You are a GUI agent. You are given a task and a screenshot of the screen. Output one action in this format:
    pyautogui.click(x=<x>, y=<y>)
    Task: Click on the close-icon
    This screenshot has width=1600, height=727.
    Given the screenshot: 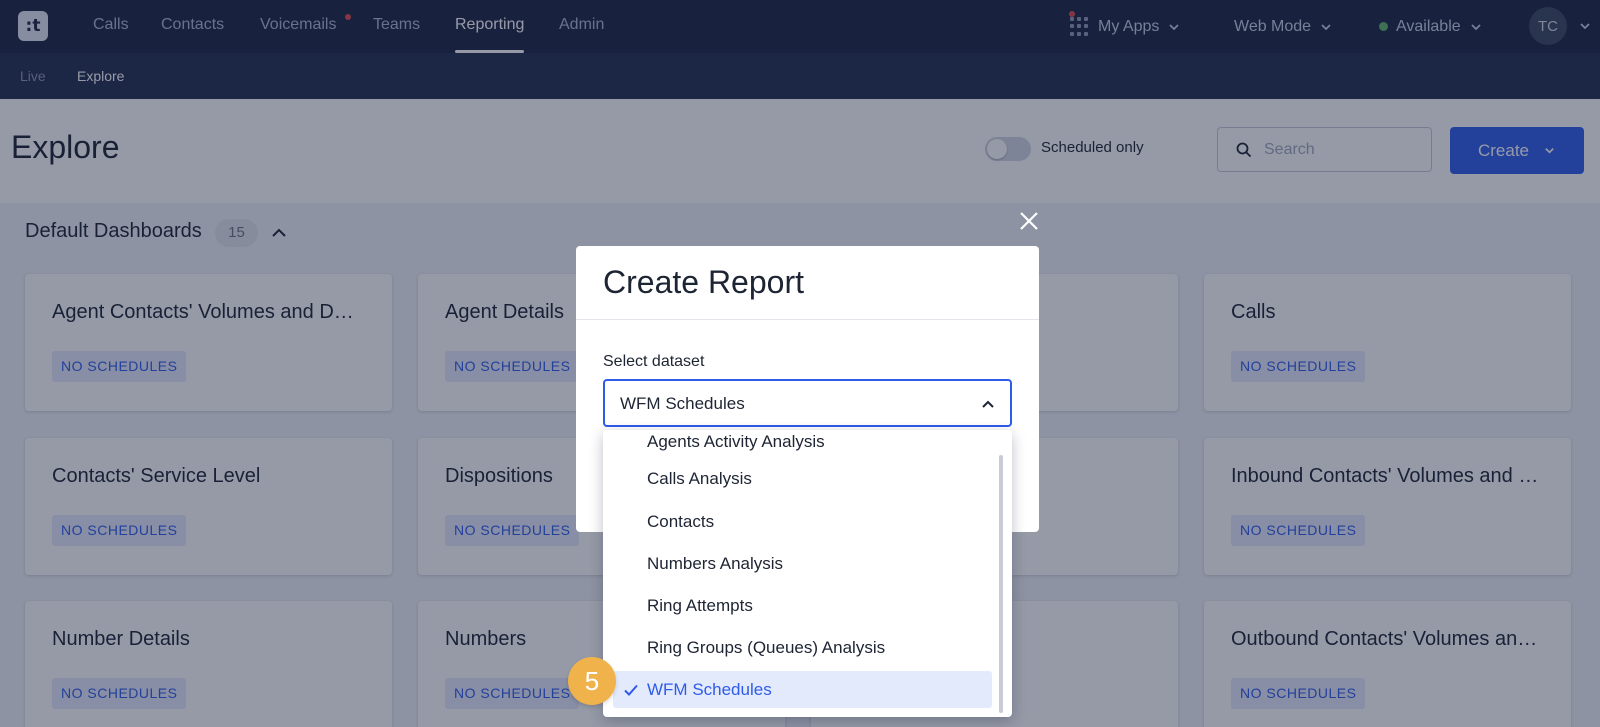 What is the action you would take?
    pyautogui.click(x=1029, y=221)
    